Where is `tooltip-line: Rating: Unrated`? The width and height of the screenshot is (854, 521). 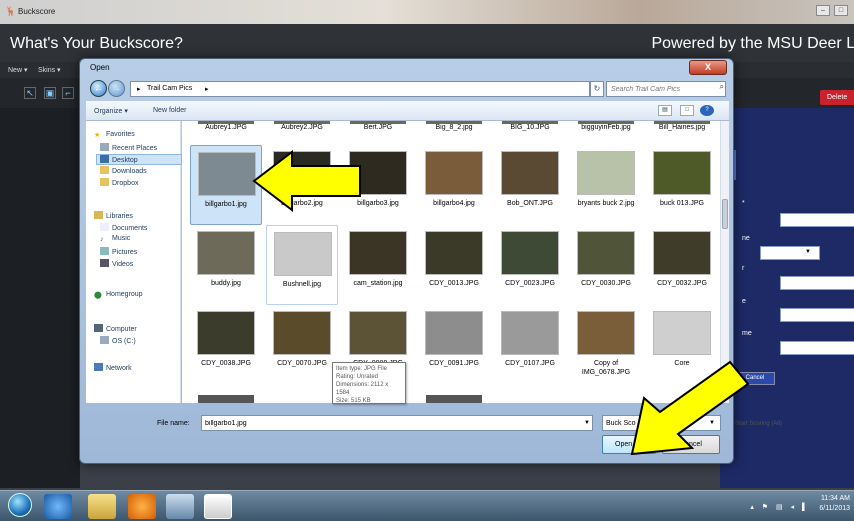
tooltip-line: Rating: Unrated is located at coordinates (357, 377).